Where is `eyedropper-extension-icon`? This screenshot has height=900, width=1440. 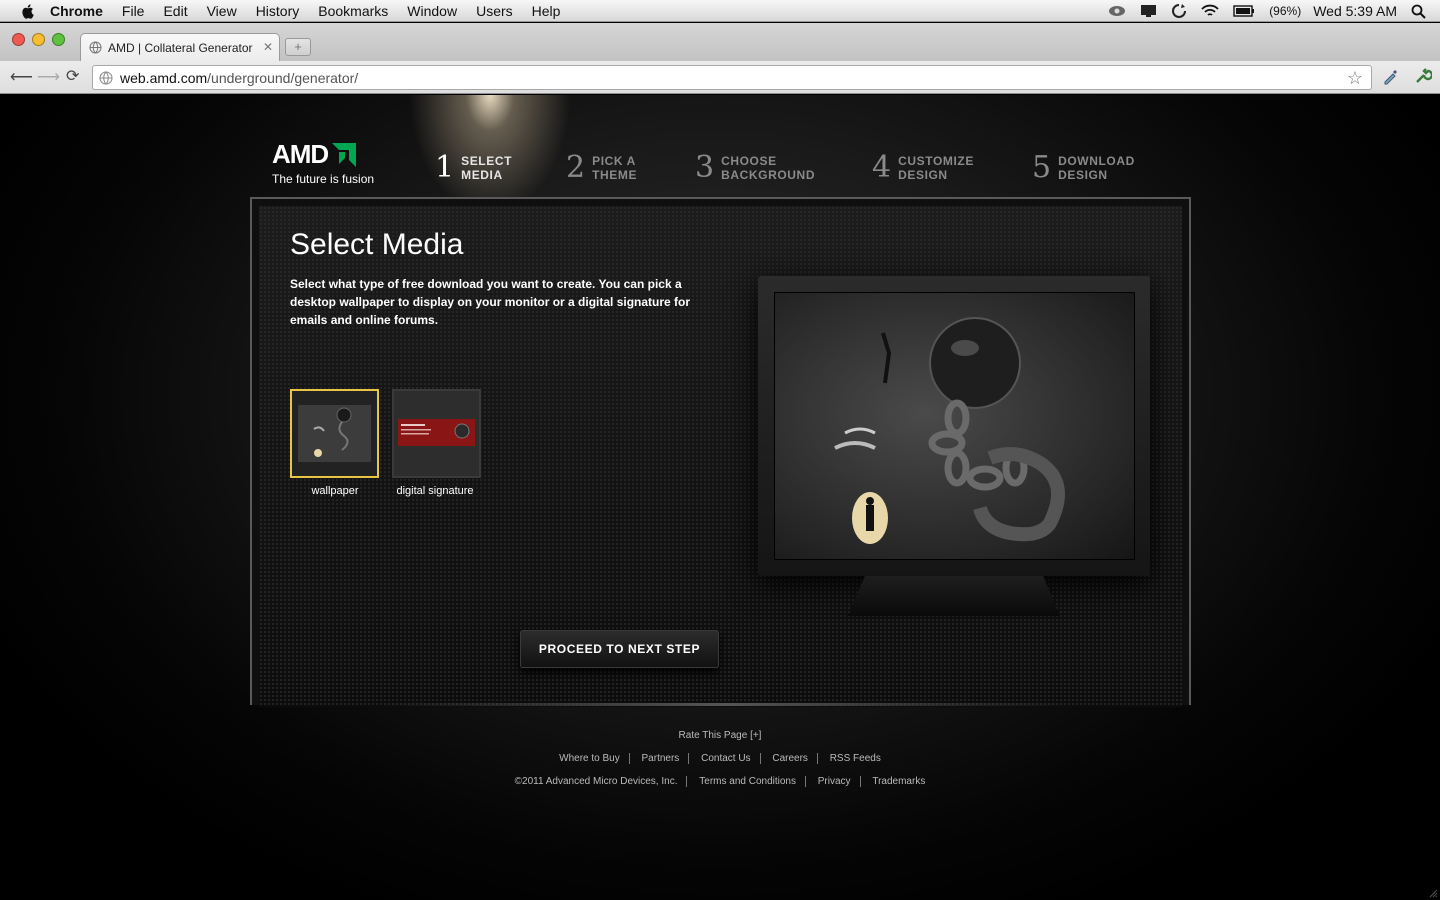 eyedropper-extension-icon is located at coordinates (1391, 78).